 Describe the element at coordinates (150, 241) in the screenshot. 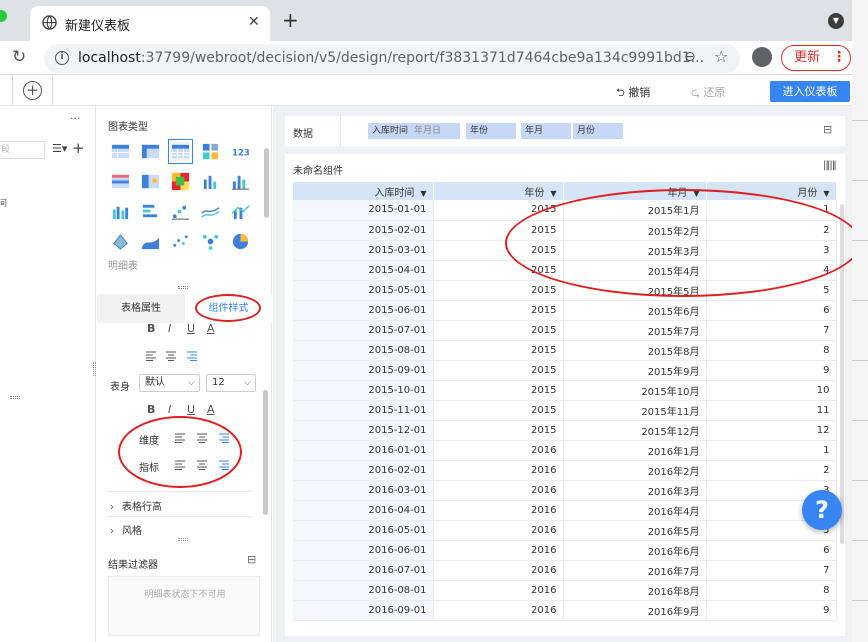

I see `area-chart-icon` at that location.